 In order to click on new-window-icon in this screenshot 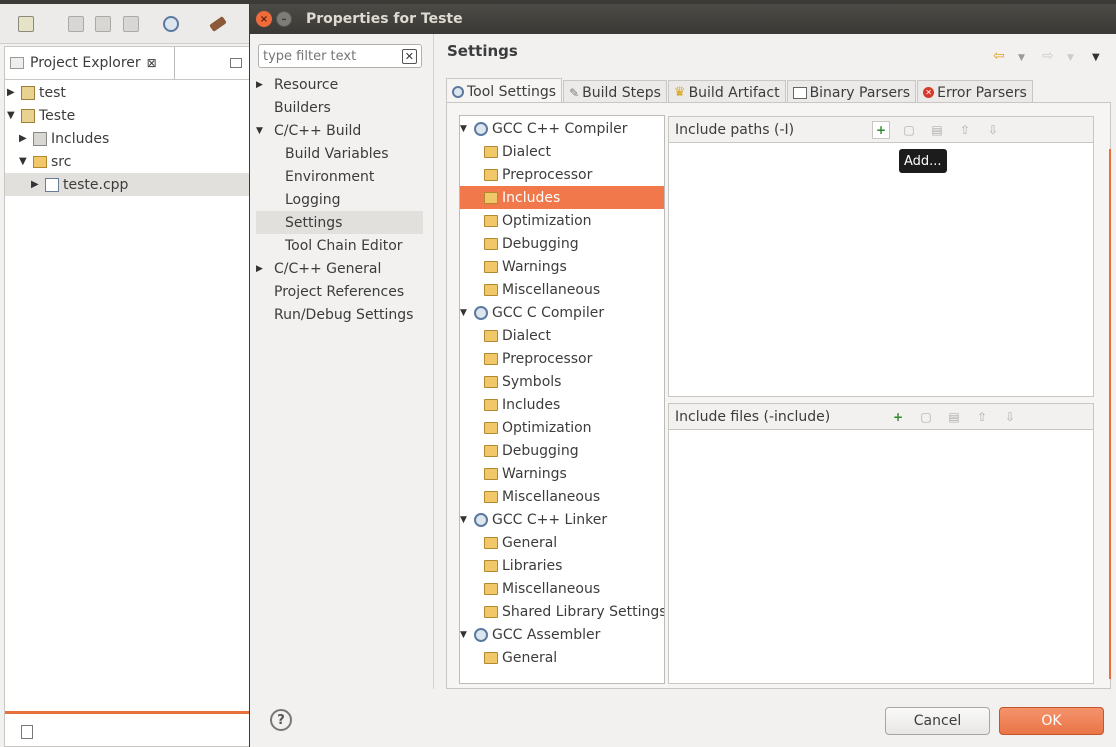, I will do `click(27, 732)`.